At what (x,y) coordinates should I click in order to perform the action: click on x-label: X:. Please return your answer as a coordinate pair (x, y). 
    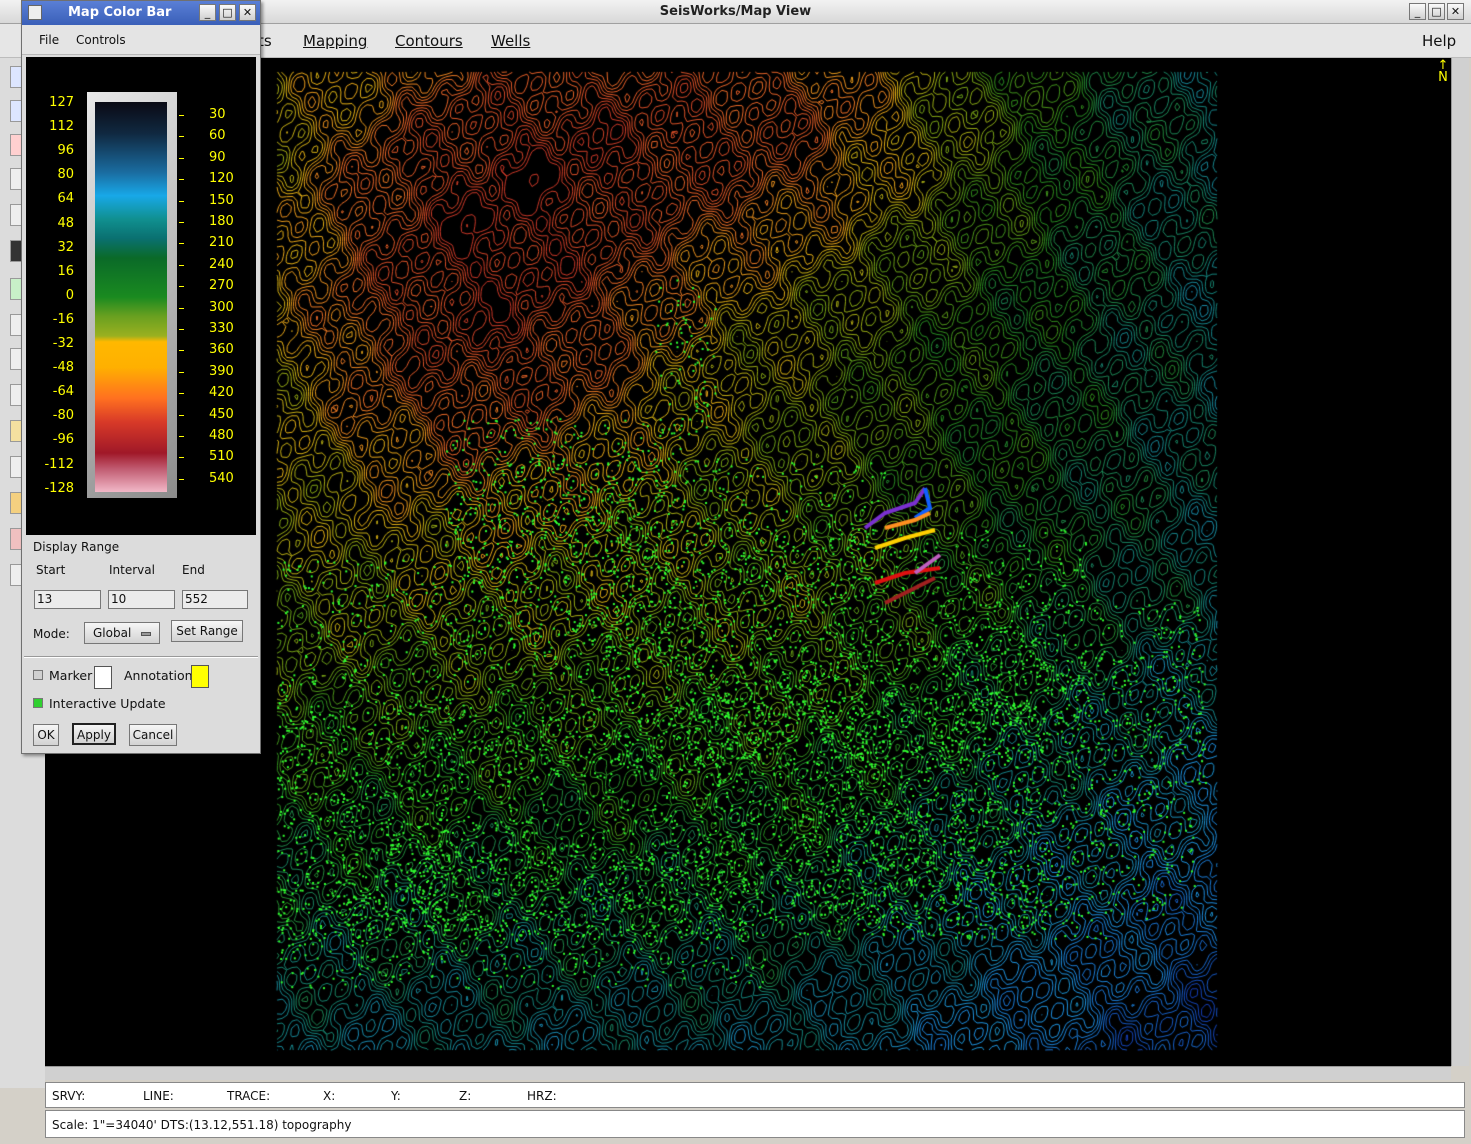
    Looking at the image, I should click on (329, 1096).